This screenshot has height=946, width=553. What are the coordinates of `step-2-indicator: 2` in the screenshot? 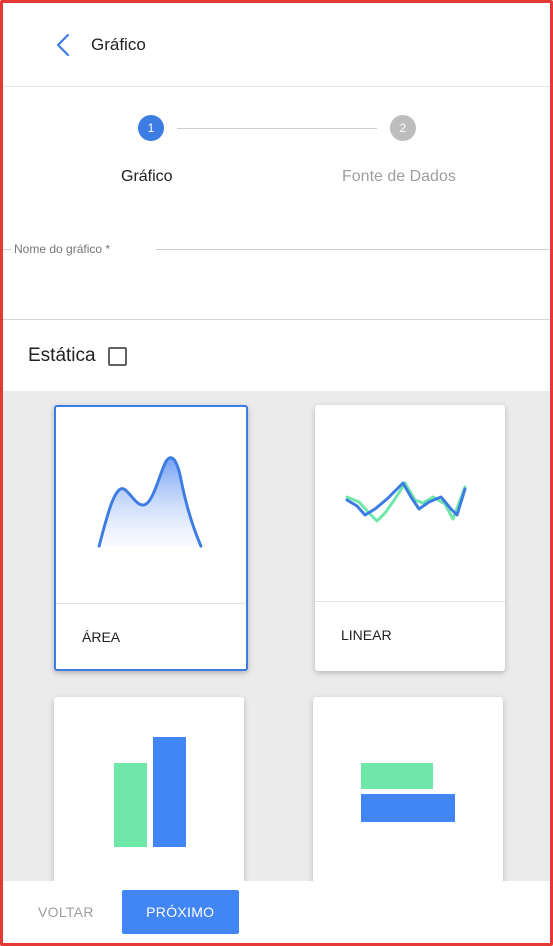 It's located at (403, 128).